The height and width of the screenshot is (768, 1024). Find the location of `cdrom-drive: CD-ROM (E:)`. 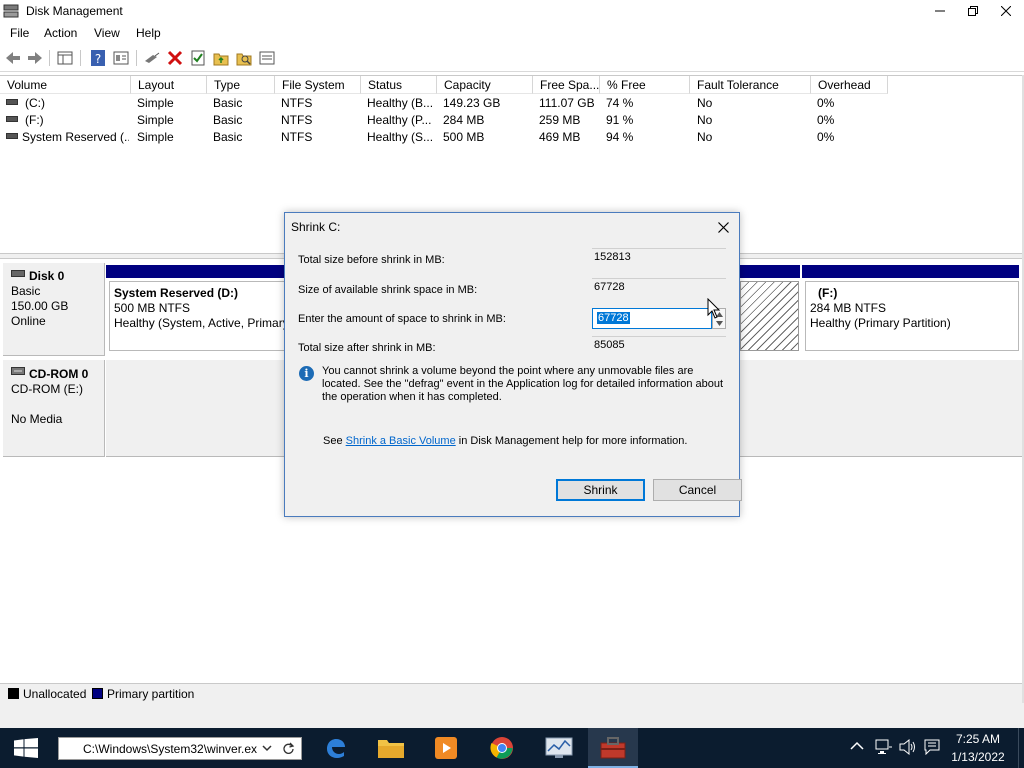

cdrom-drive: CD-ROM (E:) is located at coordinates (47, 389).